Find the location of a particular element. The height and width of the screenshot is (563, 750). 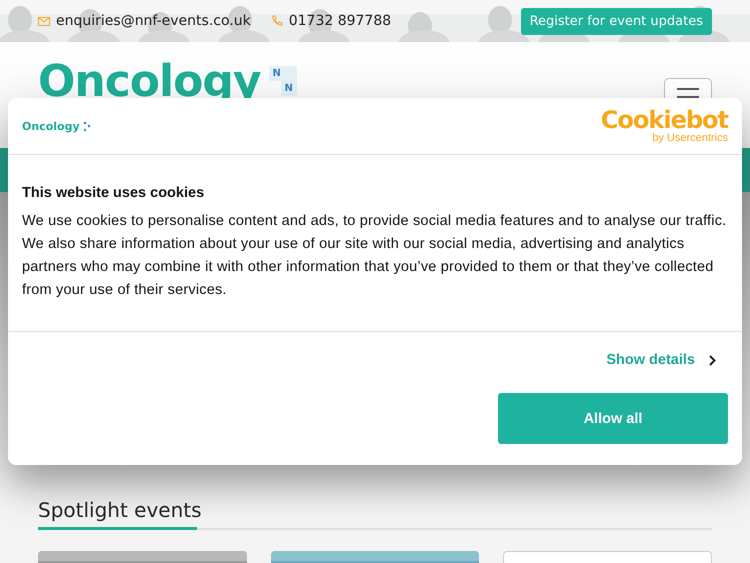

show-details-link: Show details is located at coordinates (667, 360).